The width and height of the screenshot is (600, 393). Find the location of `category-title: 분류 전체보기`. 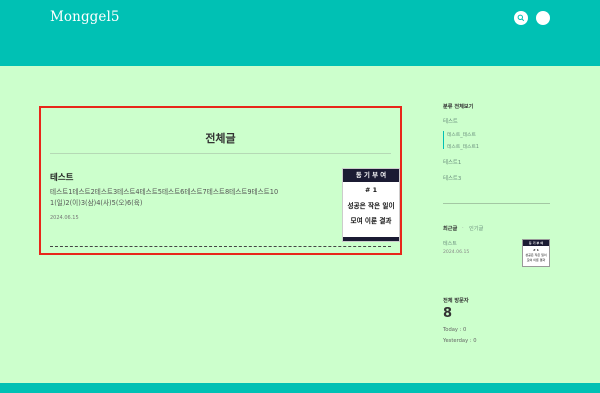

category-title: 분류 전체보기 is located at coordinates (458, 106).